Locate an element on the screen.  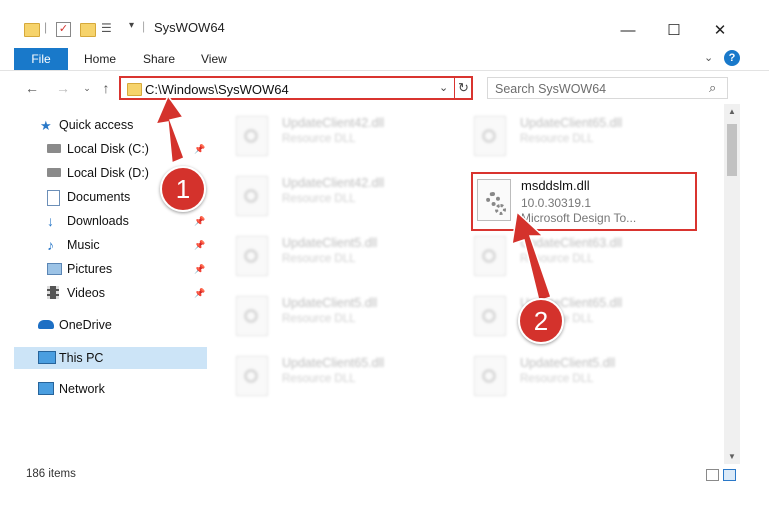
arrow-to-address-bar is located at coordinates (169, 129).